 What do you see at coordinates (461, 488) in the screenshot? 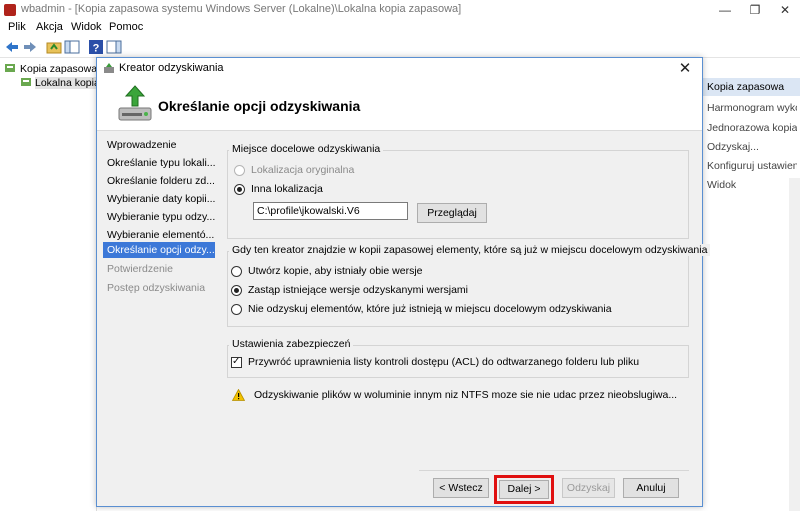
I see `back-button: < Wstecz` at bounding box center [461, 488].